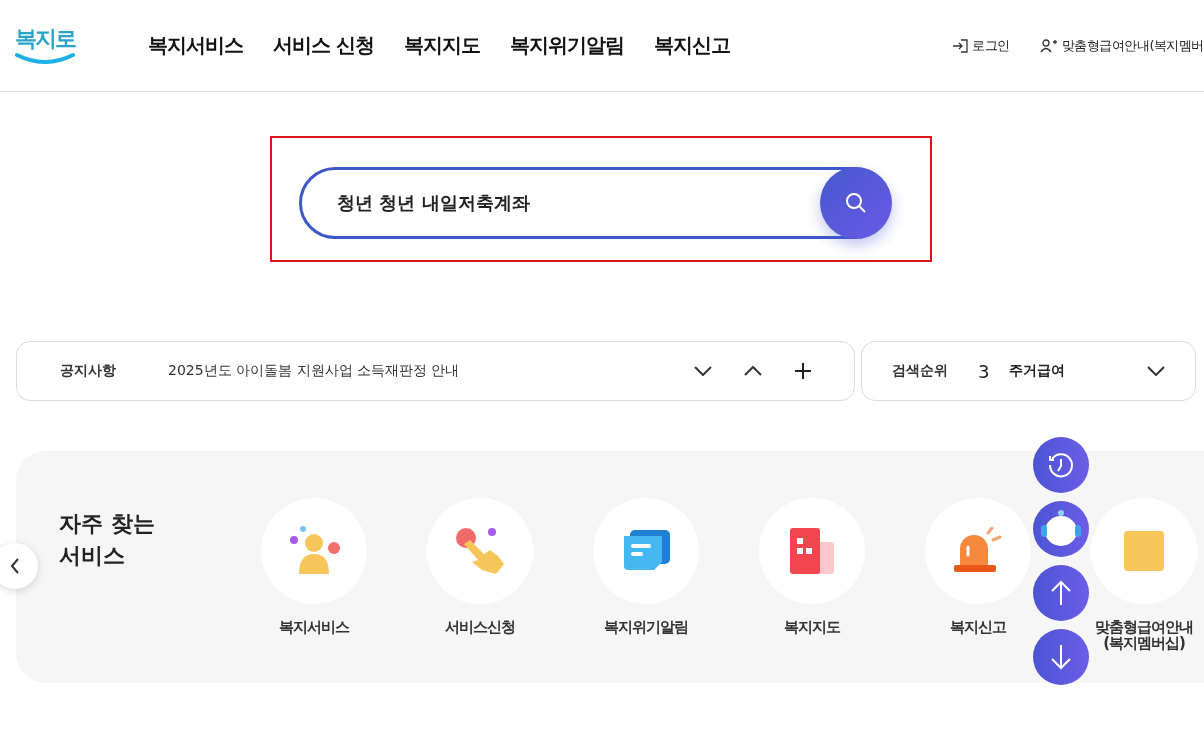 This screenshot has height=734, width=1204. What do you see at coordinates (920, 371) in the screenshot?
I see `ranking-label: 검색순위` at bounding box center [920, 371].